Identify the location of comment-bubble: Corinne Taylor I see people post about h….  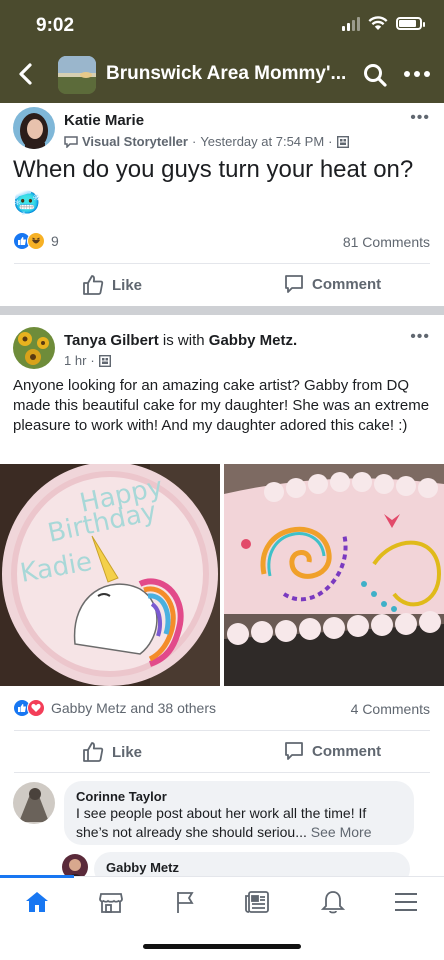
(239, 813).